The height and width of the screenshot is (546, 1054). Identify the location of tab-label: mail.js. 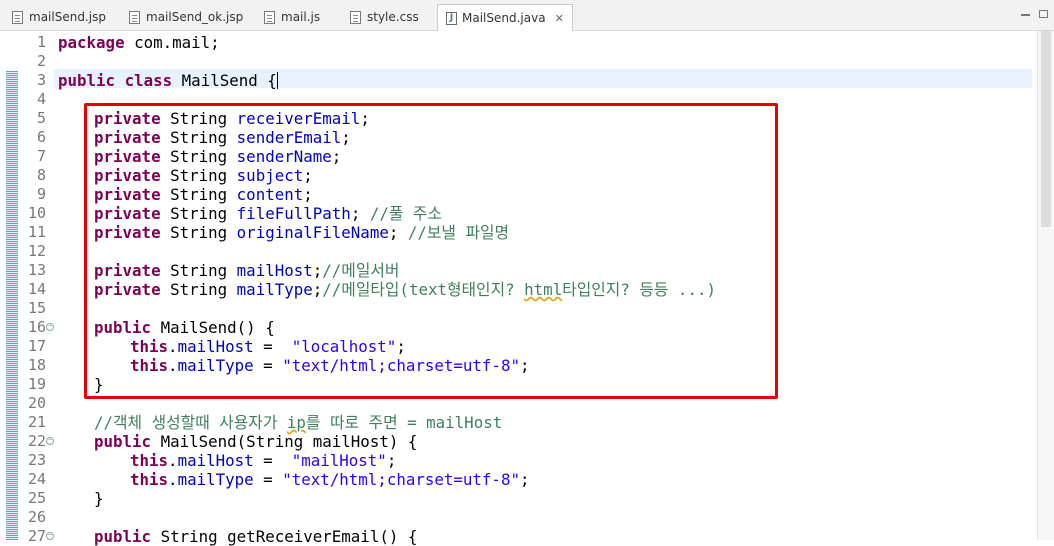
(301, 17).